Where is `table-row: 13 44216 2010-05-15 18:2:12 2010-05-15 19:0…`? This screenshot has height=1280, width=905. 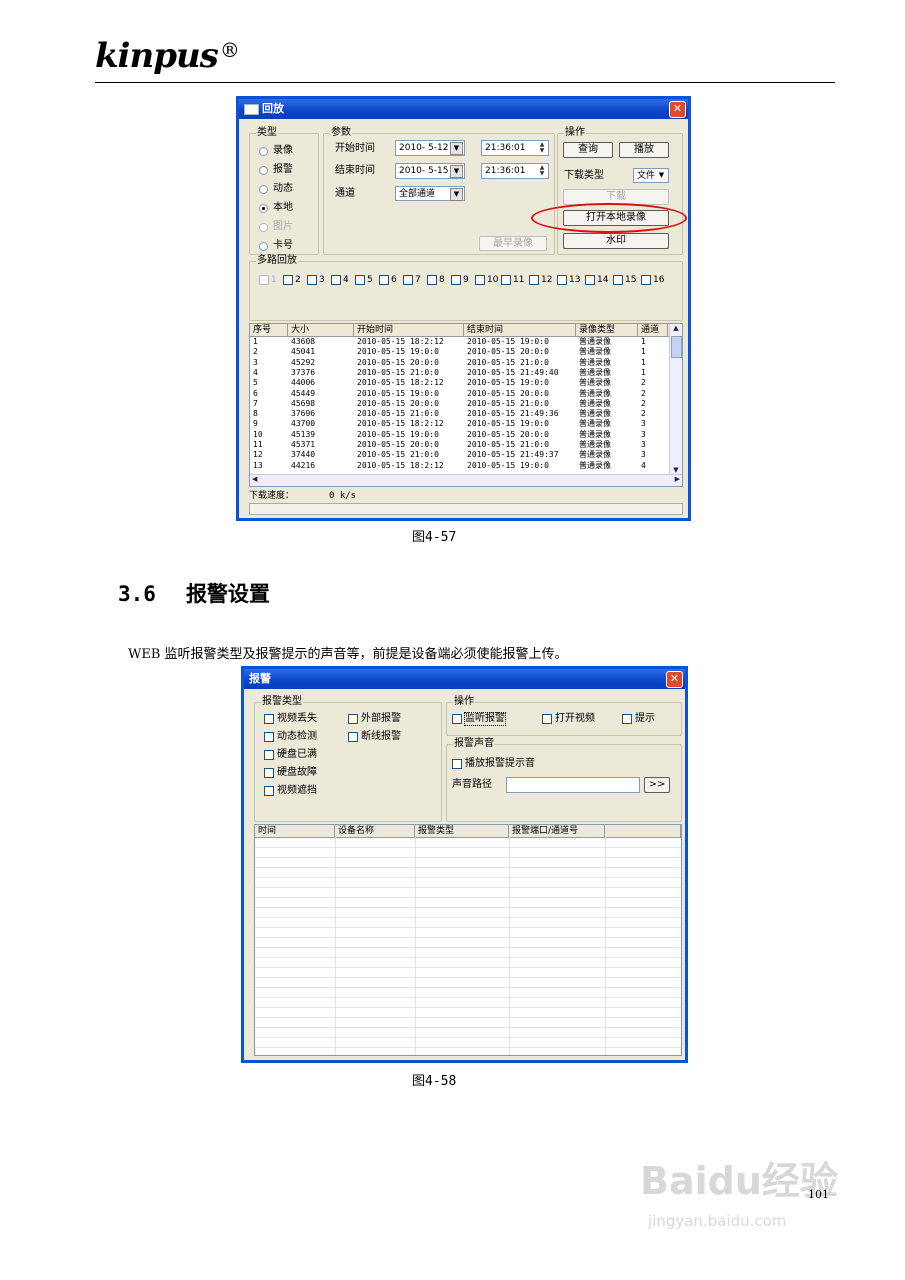
table-row: 13 44216 2010-05-15 18:2:12 2010-05-15 19:0… is located at coordinates (460, 466).